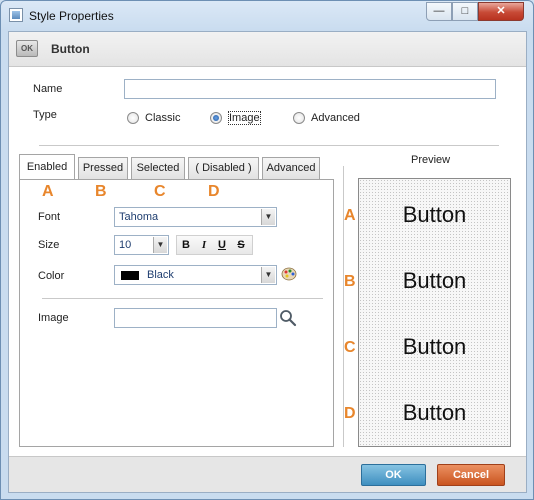  I want to click on preview-button-pressed: Button, so click(434, 280).